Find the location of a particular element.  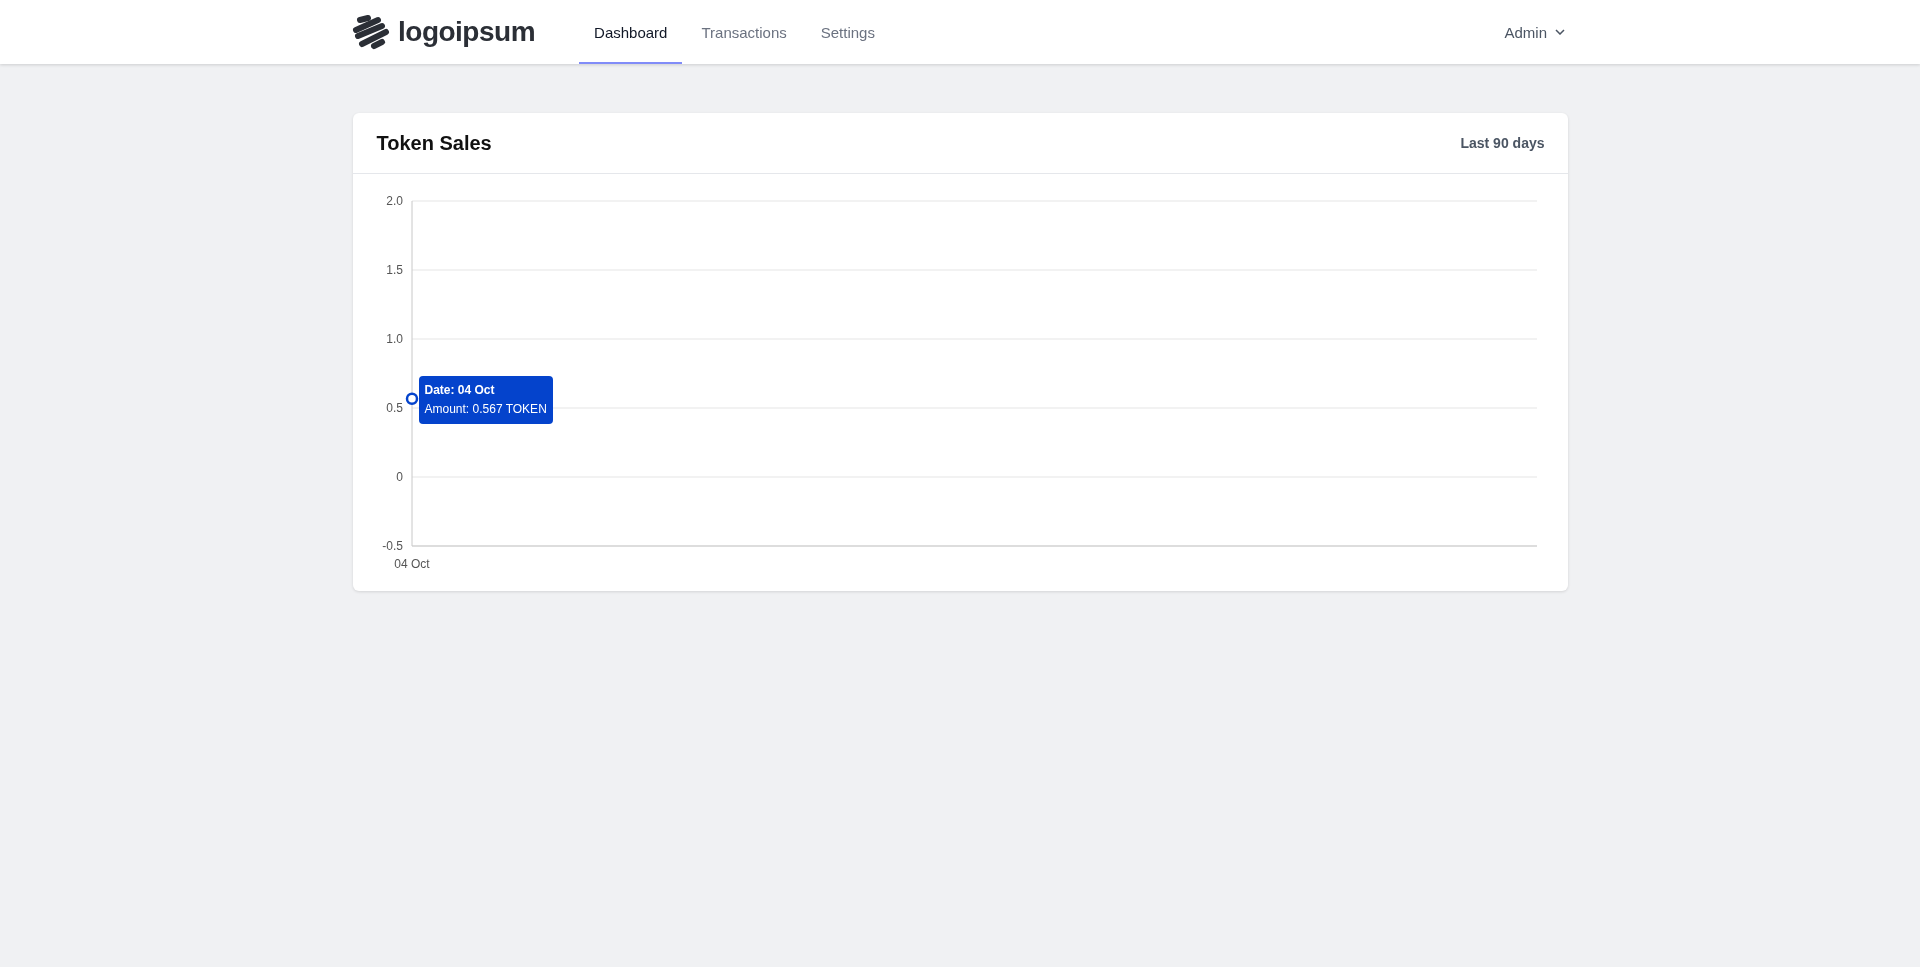

card-title: Token Sales is located at coordinates (434, 143).